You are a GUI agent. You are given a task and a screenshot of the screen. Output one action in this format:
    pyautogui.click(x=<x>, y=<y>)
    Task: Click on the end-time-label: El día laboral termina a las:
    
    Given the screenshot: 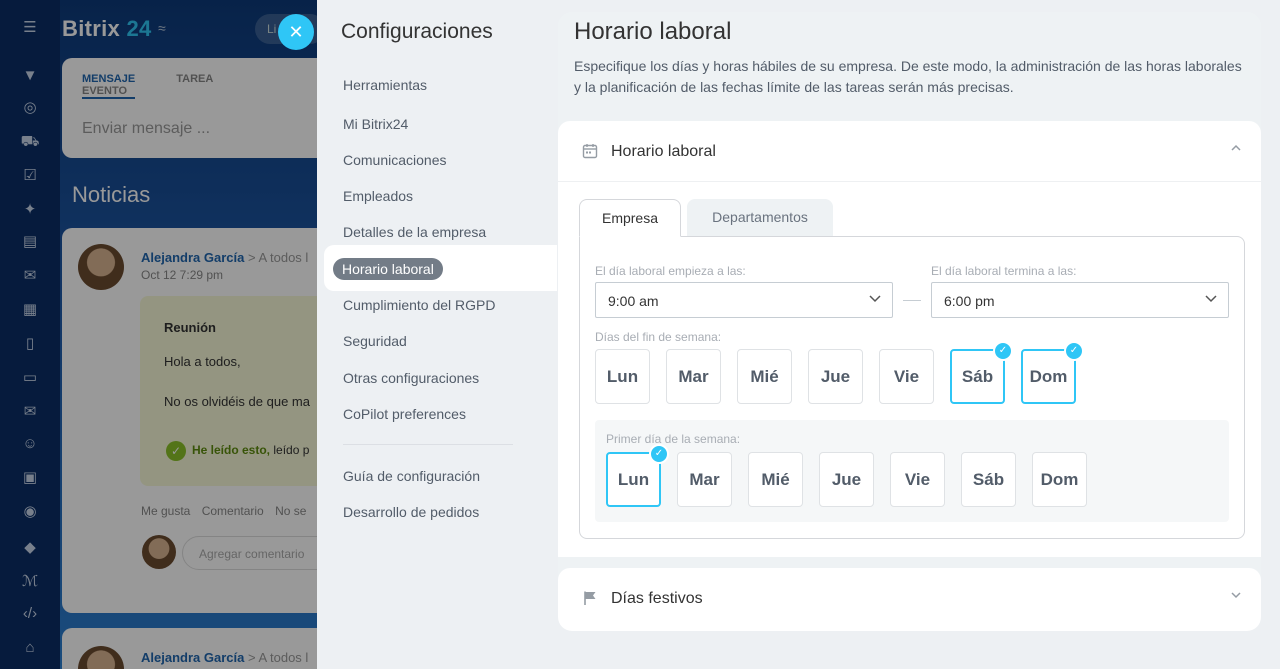 What is the action you would take?
    pyautogui.click(x=1004, y=271)
    